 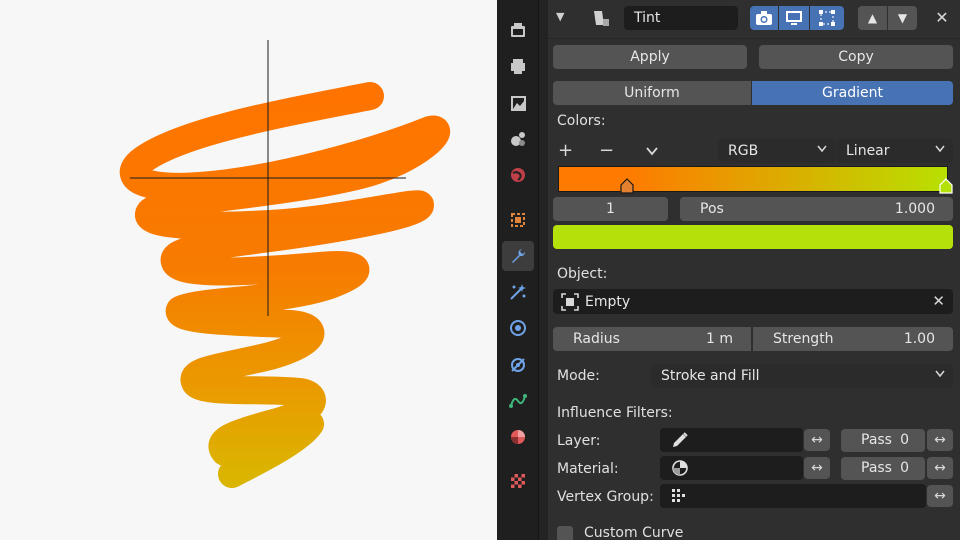 I want to click on data-icon, so click(x=518, y=401).